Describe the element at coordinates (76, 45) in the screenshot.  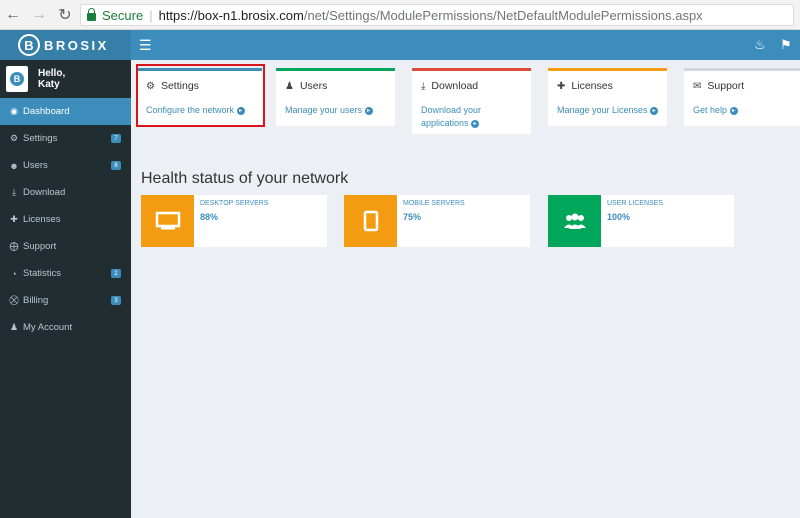
I see `logo-text: BROSIX` at that location.